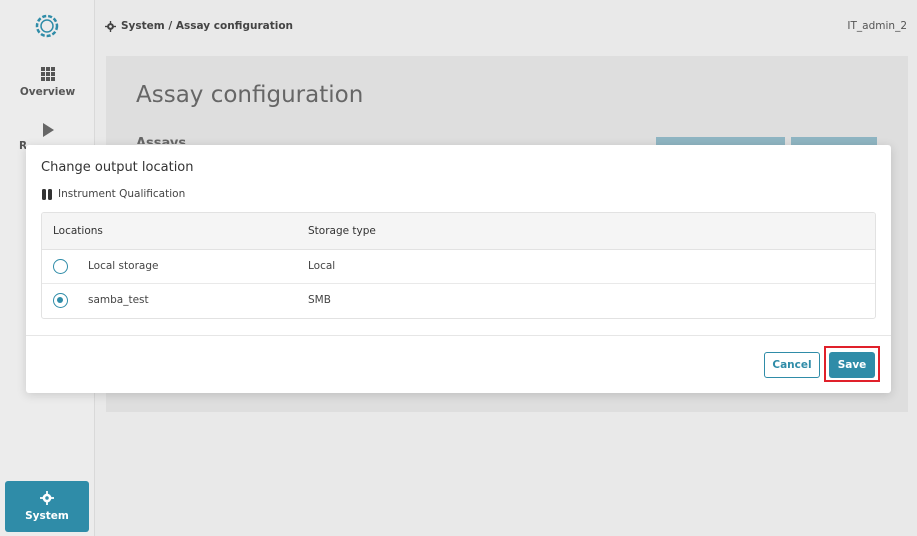 This screenshot has height=536, width=917. What do you see at coordinates (458, 301) in the screenshot?
I see `table-row: samba_test SMB` at bounding box center [458, 301].